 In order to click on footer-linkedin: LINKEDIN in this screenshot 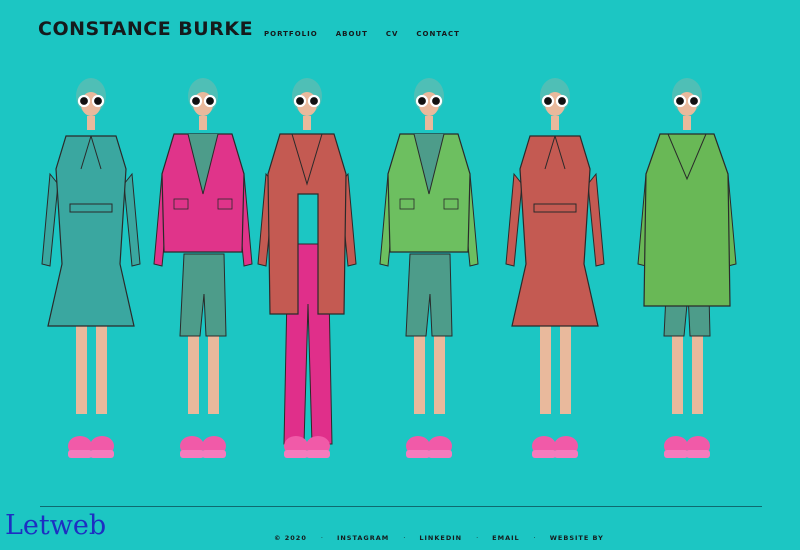, I will do `click(440, 538)`.